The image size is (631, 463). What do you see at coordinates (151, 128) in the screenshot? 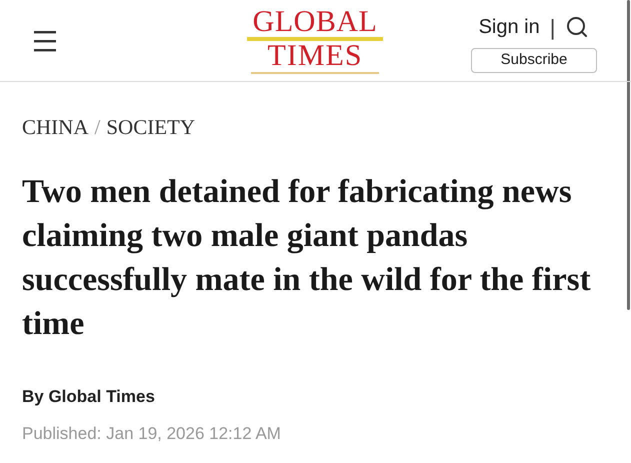
I see `breadcrumb-link: SOCIETY` at bounding box center [151, 128].